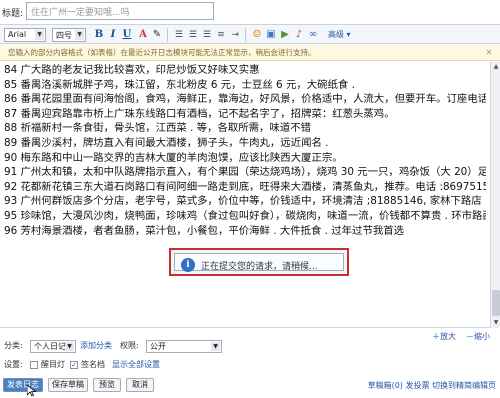  I want to click on signature-checkbox: ✓, so click(74, 365).